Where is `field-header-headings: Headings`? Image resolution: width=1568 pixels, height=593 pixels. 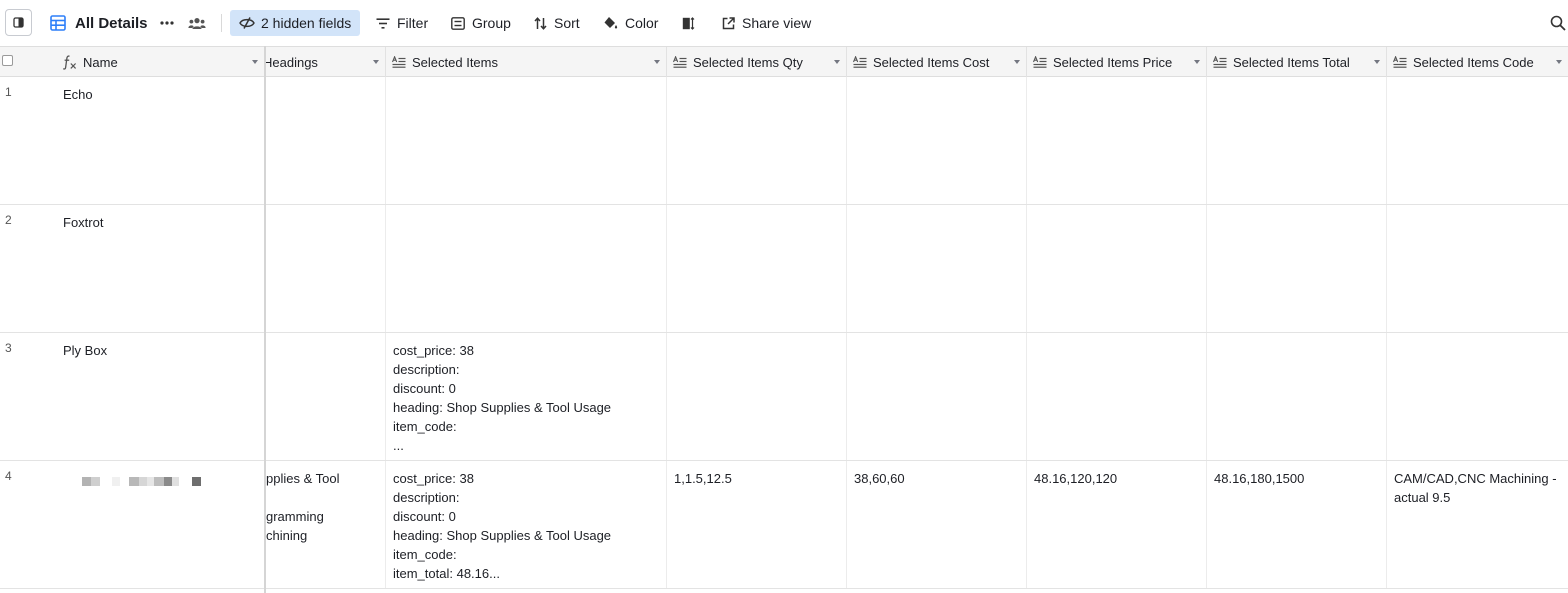 field-header-headings: Headings is located at coordinates (326, 62).